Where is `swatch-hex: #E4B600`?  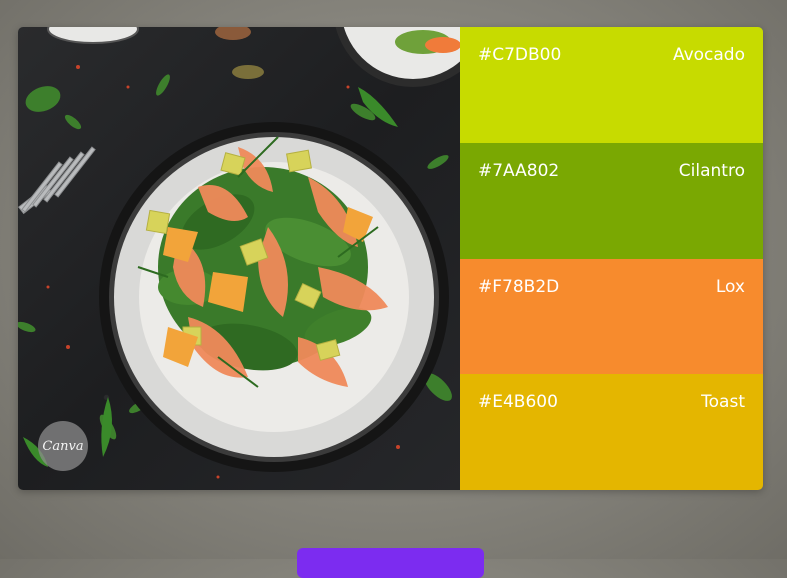 swatch-hex: #E4B600 is located at coordinates (518, 402).